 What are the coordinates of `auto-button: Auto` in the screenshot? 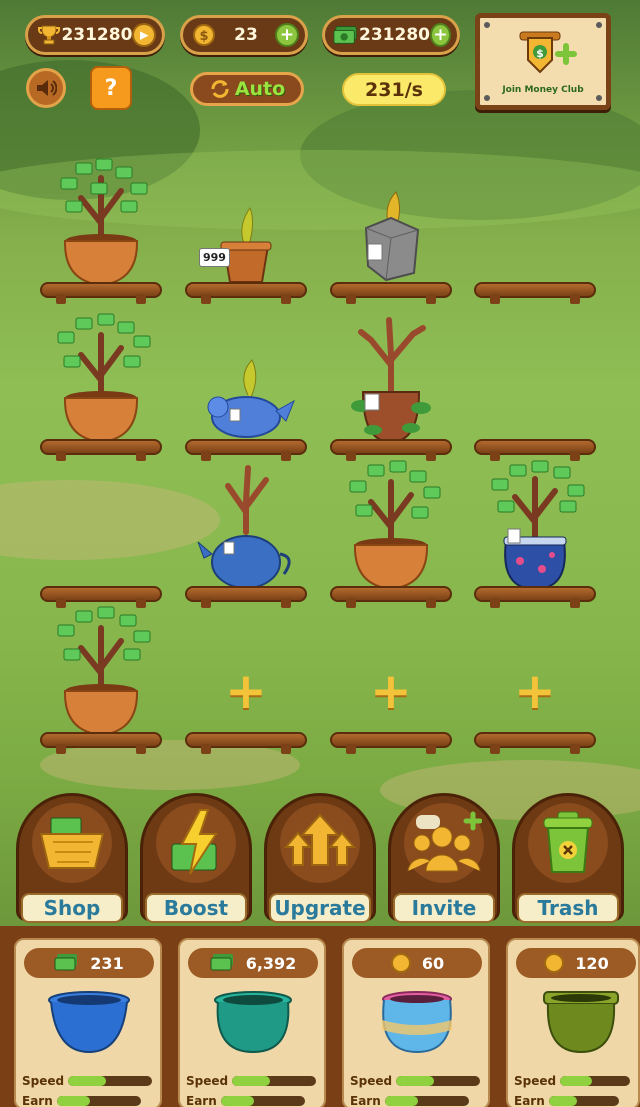 It's located at (247, 89).